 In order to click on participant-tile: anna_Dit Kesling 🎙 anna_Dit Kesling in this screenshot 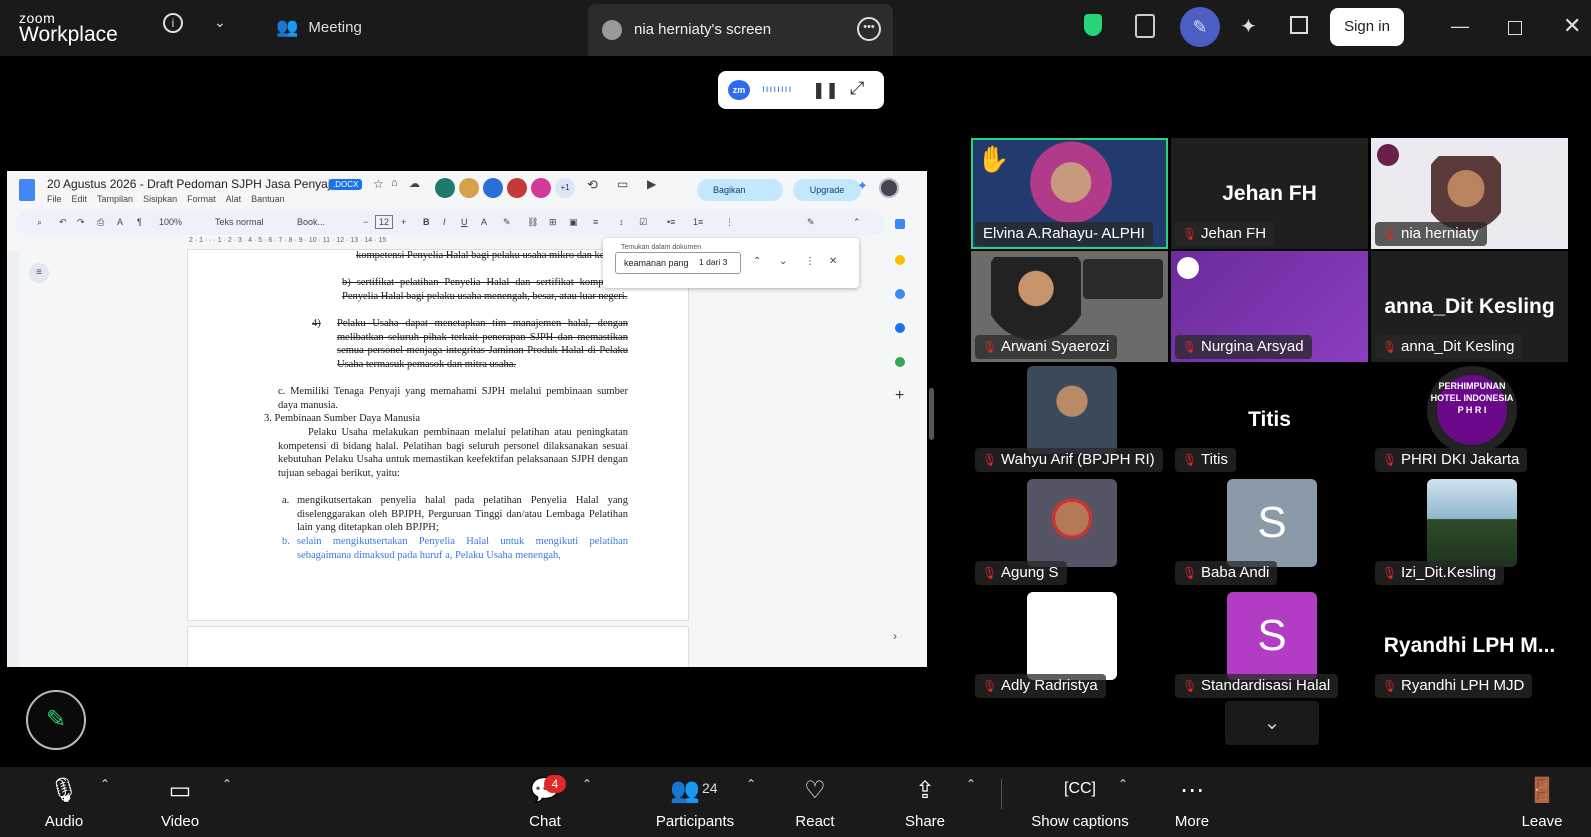, I will do `click(1469, 306)`.